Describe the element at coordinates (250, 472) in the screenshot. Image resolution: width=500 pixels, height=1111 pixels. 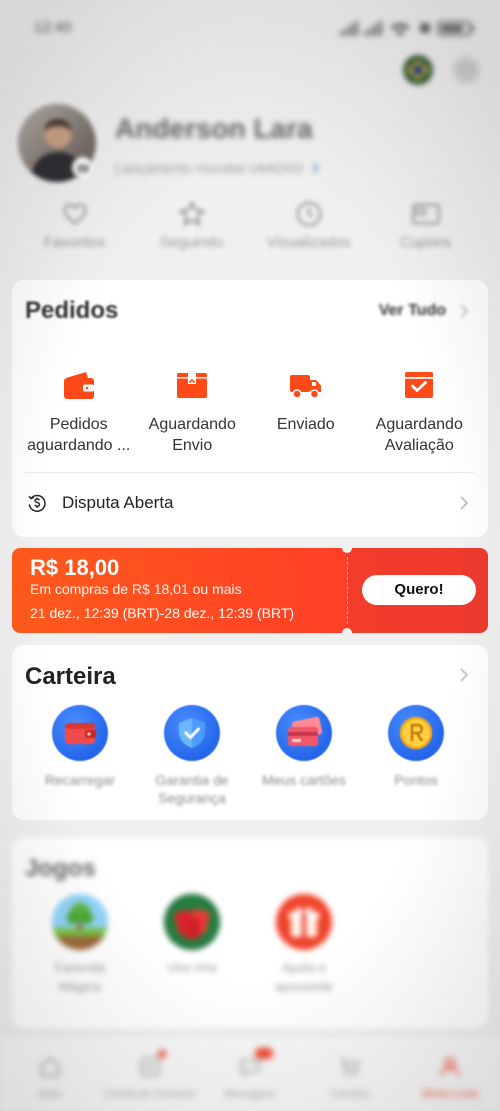
I see `divider` at that location.